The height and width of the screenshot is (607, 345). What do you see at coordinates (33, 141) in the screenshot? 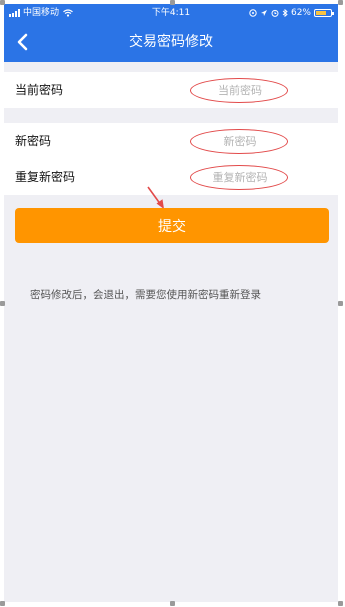
I see `new-password-label: 新密码` at bounding box center [33, 141].